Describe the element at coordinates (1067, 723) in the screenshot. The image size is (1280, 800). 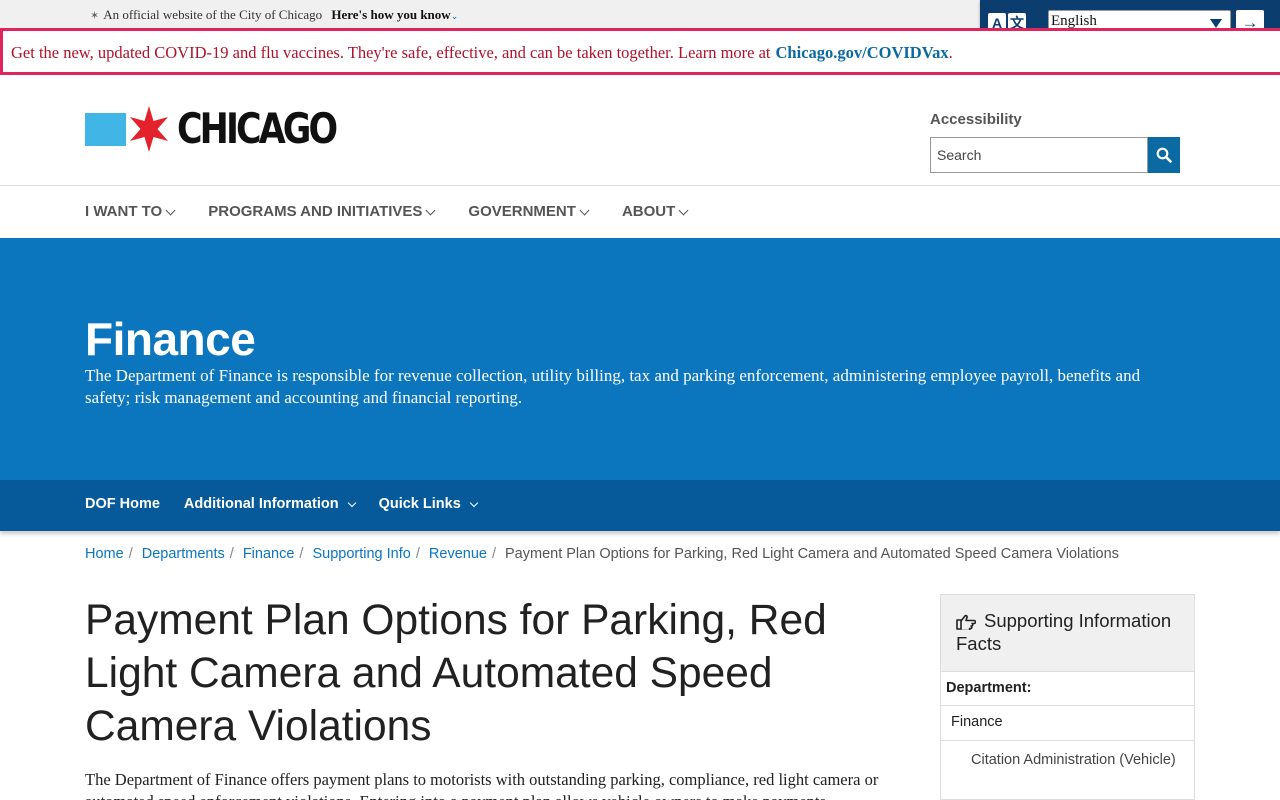
I see `department-finance-link: Finance` at that location.